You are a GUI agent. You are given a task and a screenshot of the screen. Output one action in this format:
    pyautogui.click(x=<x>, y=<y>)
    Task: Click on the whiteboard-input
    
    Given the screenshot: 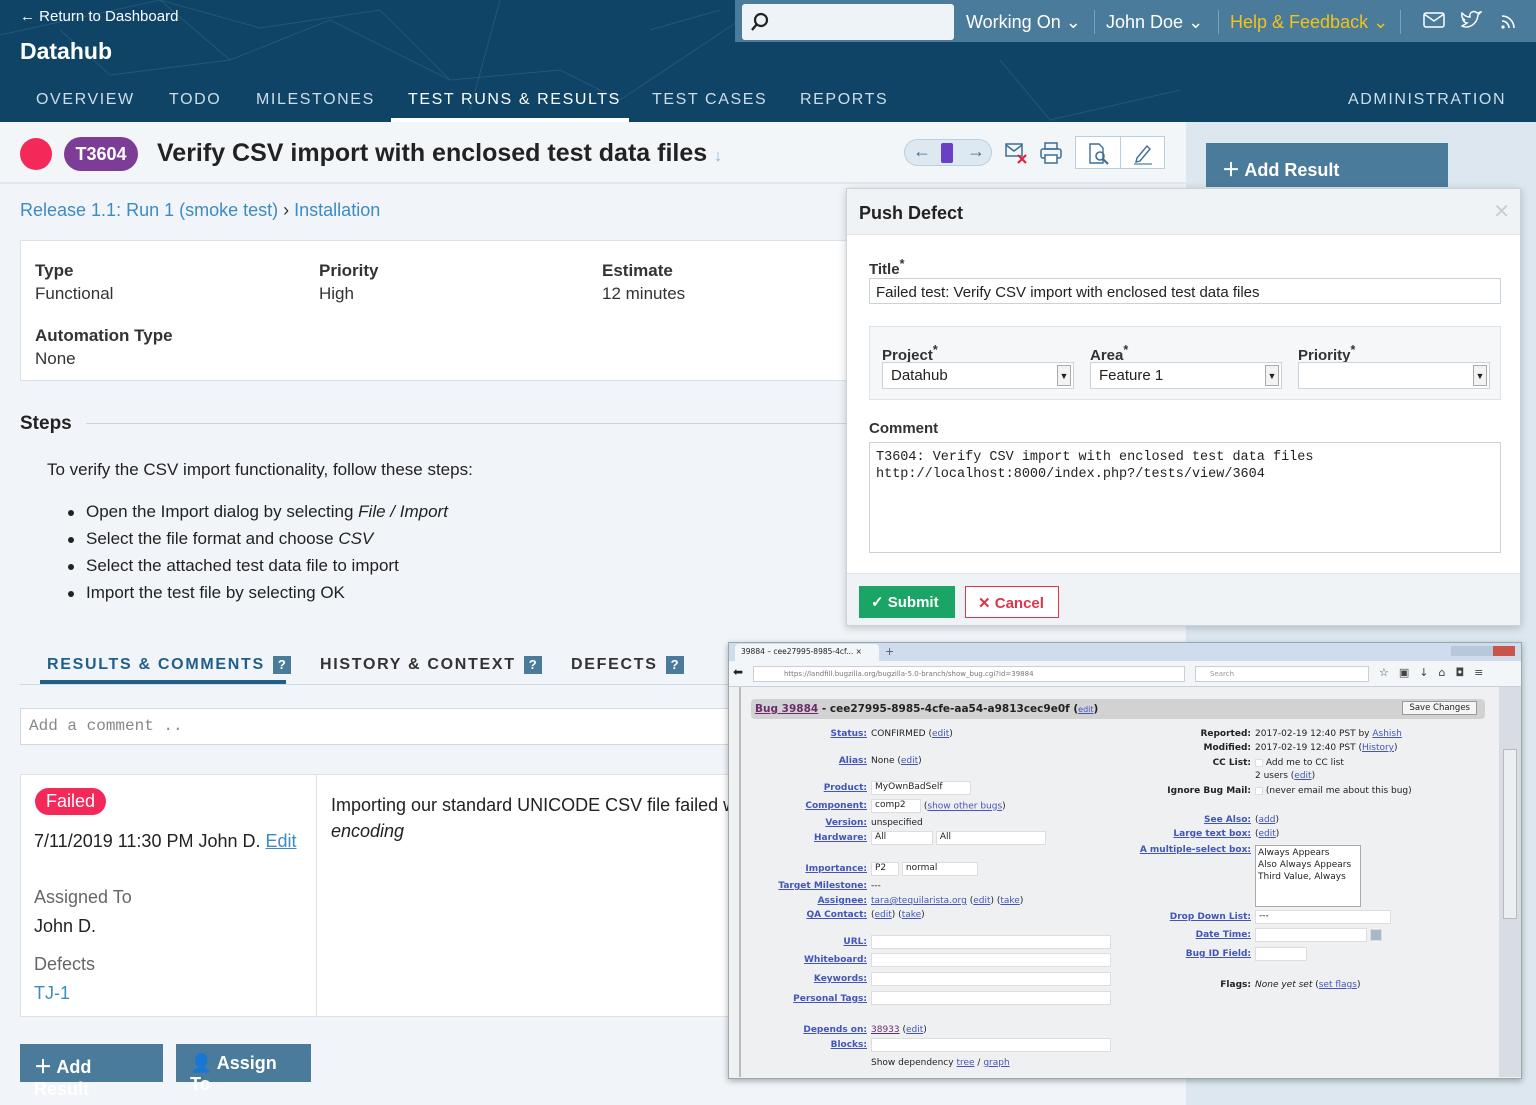 What is the action you would take?
    pyautogui.click(x=991, y=960)
    